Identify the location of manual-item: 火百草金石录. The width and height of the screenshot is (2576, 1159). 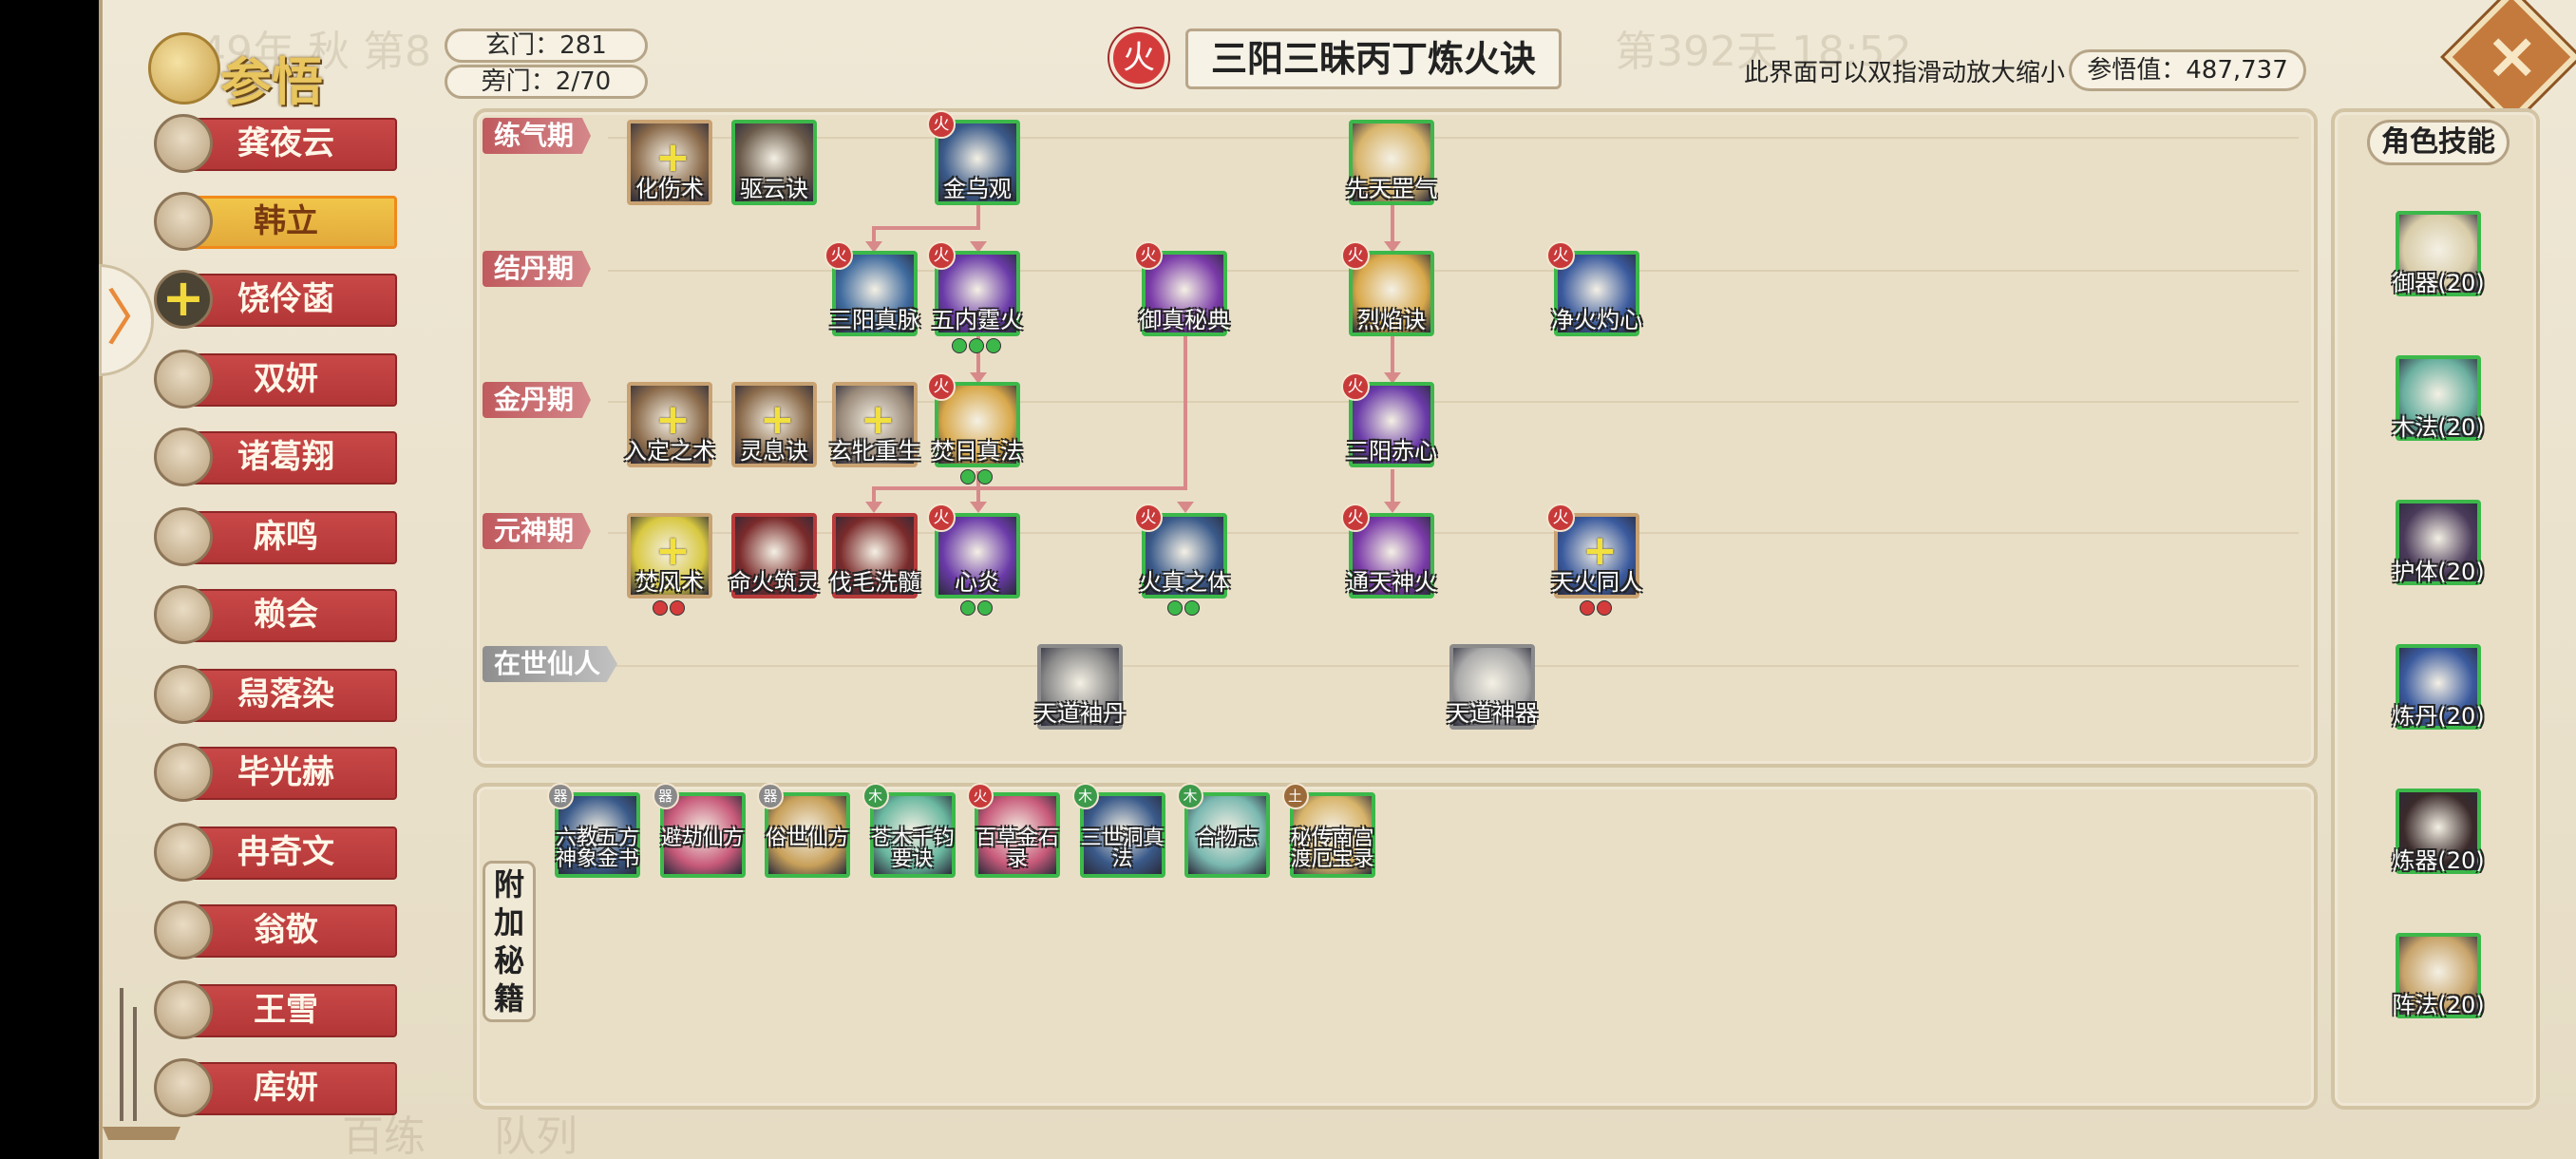
(1013, 830).